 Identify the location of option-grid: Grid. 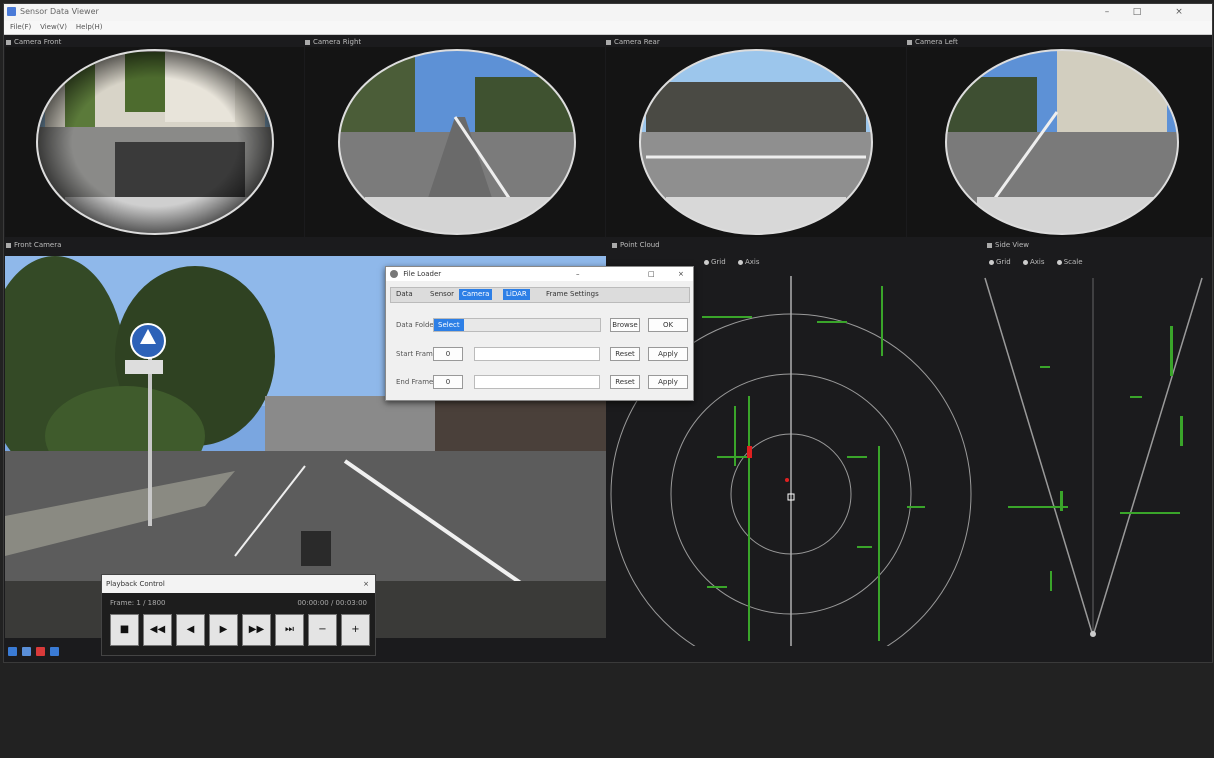
(715, 262).